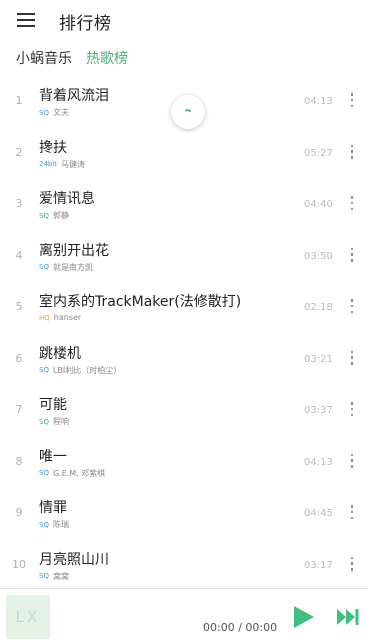  Describe the element at coordinates (184, 20) in the screenshot. I see `app-header: 排行榜` at that location.